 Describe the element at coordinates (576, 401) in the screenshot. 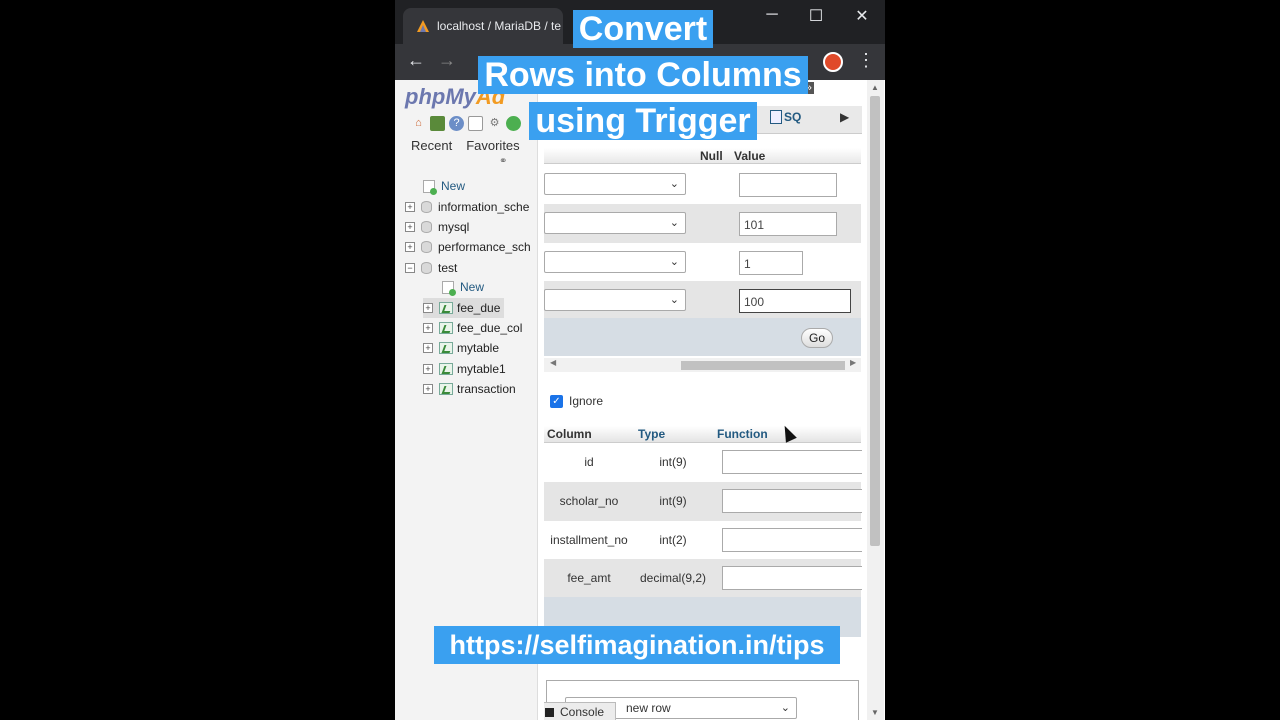

I see `ignore-option: ✓ Ignore` at that location.